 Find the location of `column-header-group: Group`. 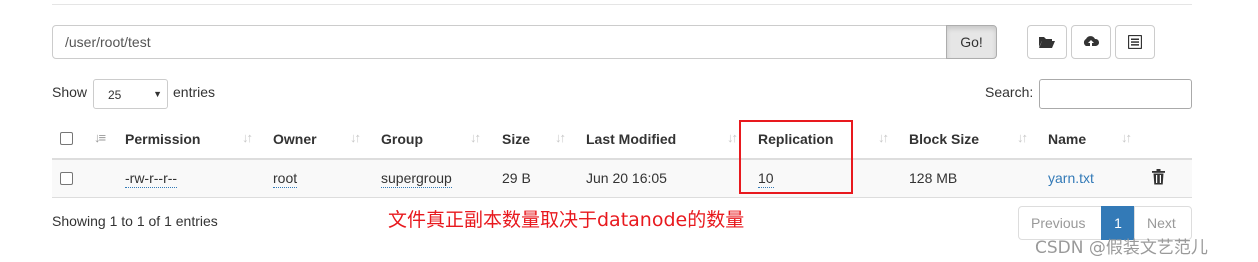

column-header-group: Group is located at coordinates (402, 139).